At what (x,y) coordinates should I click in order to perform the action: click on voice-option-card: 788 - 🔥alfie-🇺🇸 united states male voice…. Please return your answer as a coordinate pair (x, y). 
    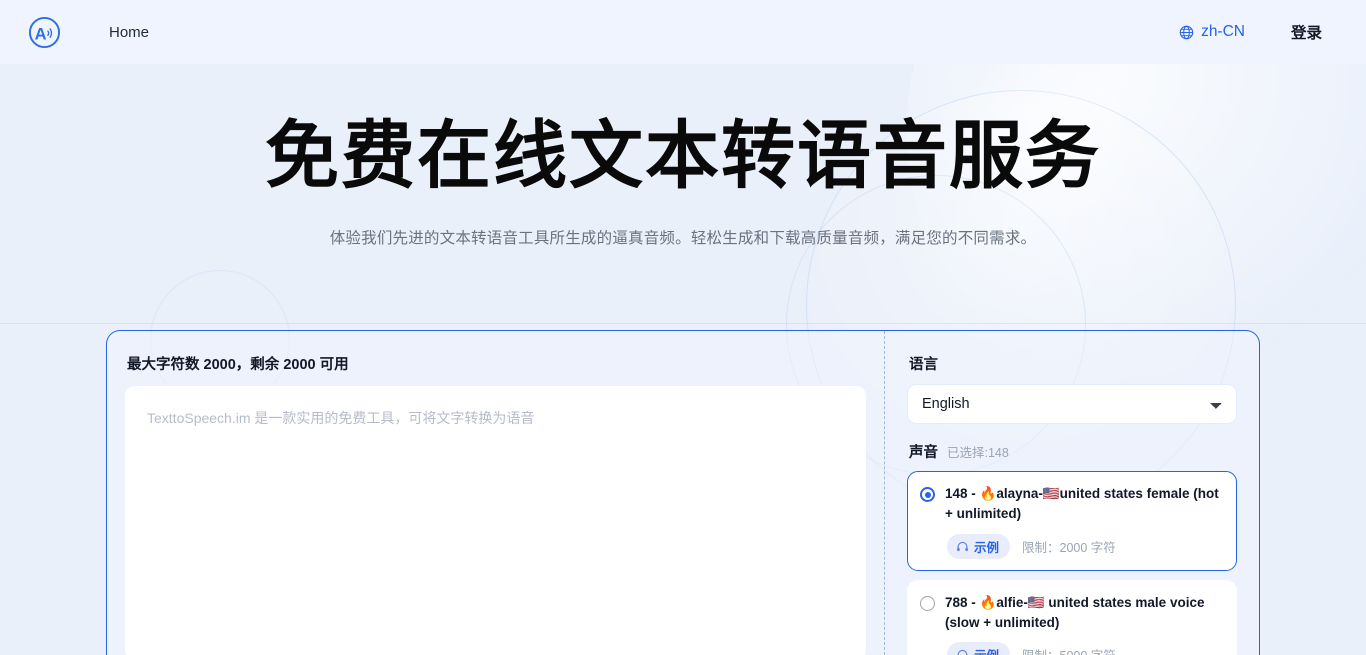
    Looking at the image, I should click on (1072, 617).